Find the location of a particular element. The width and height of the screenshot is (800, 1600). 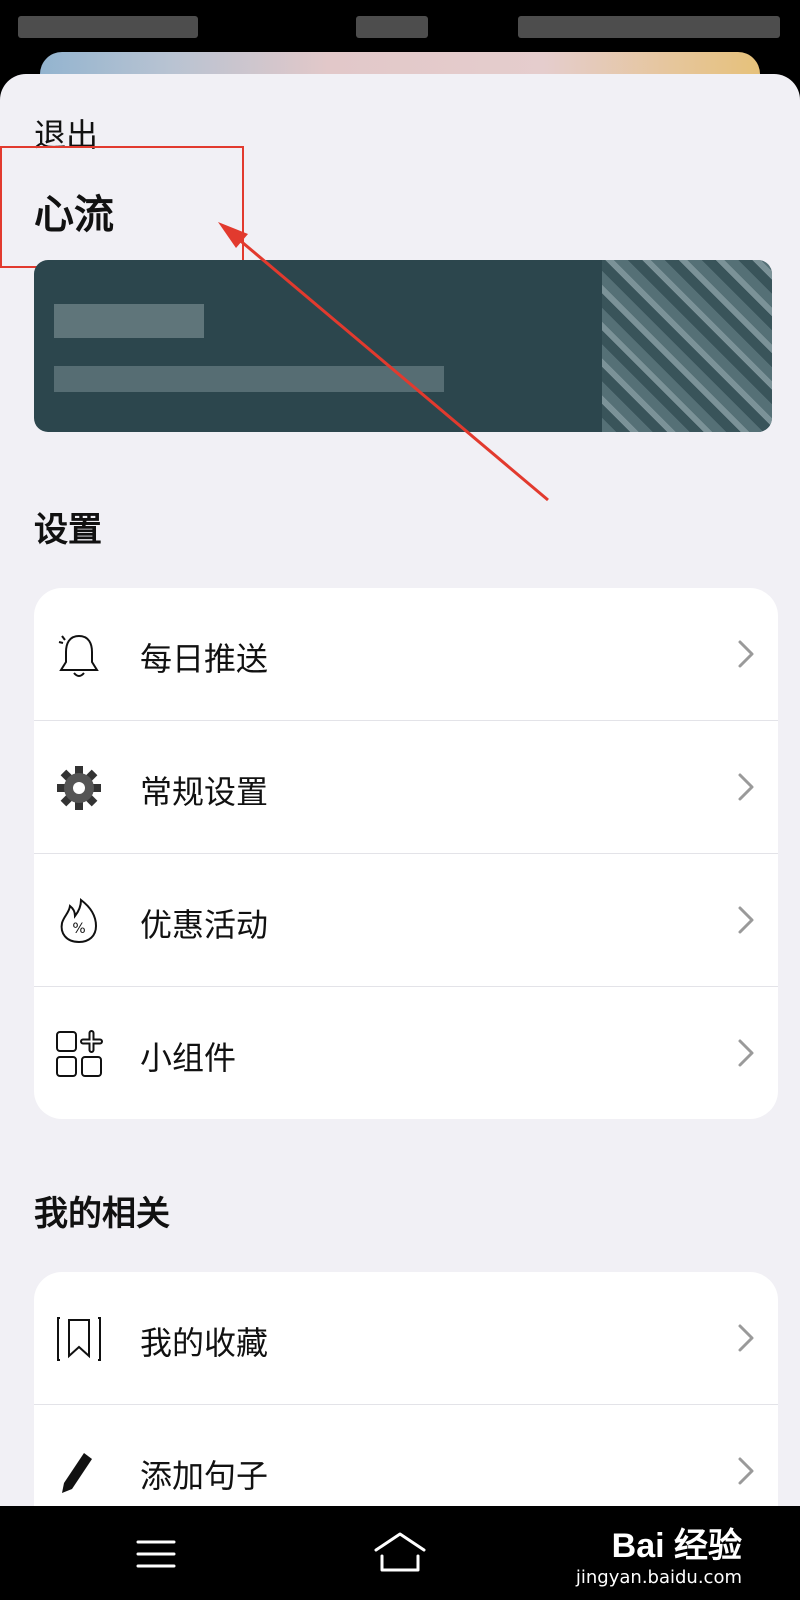

banner-image-blurred is located at coordinates (687, 346).